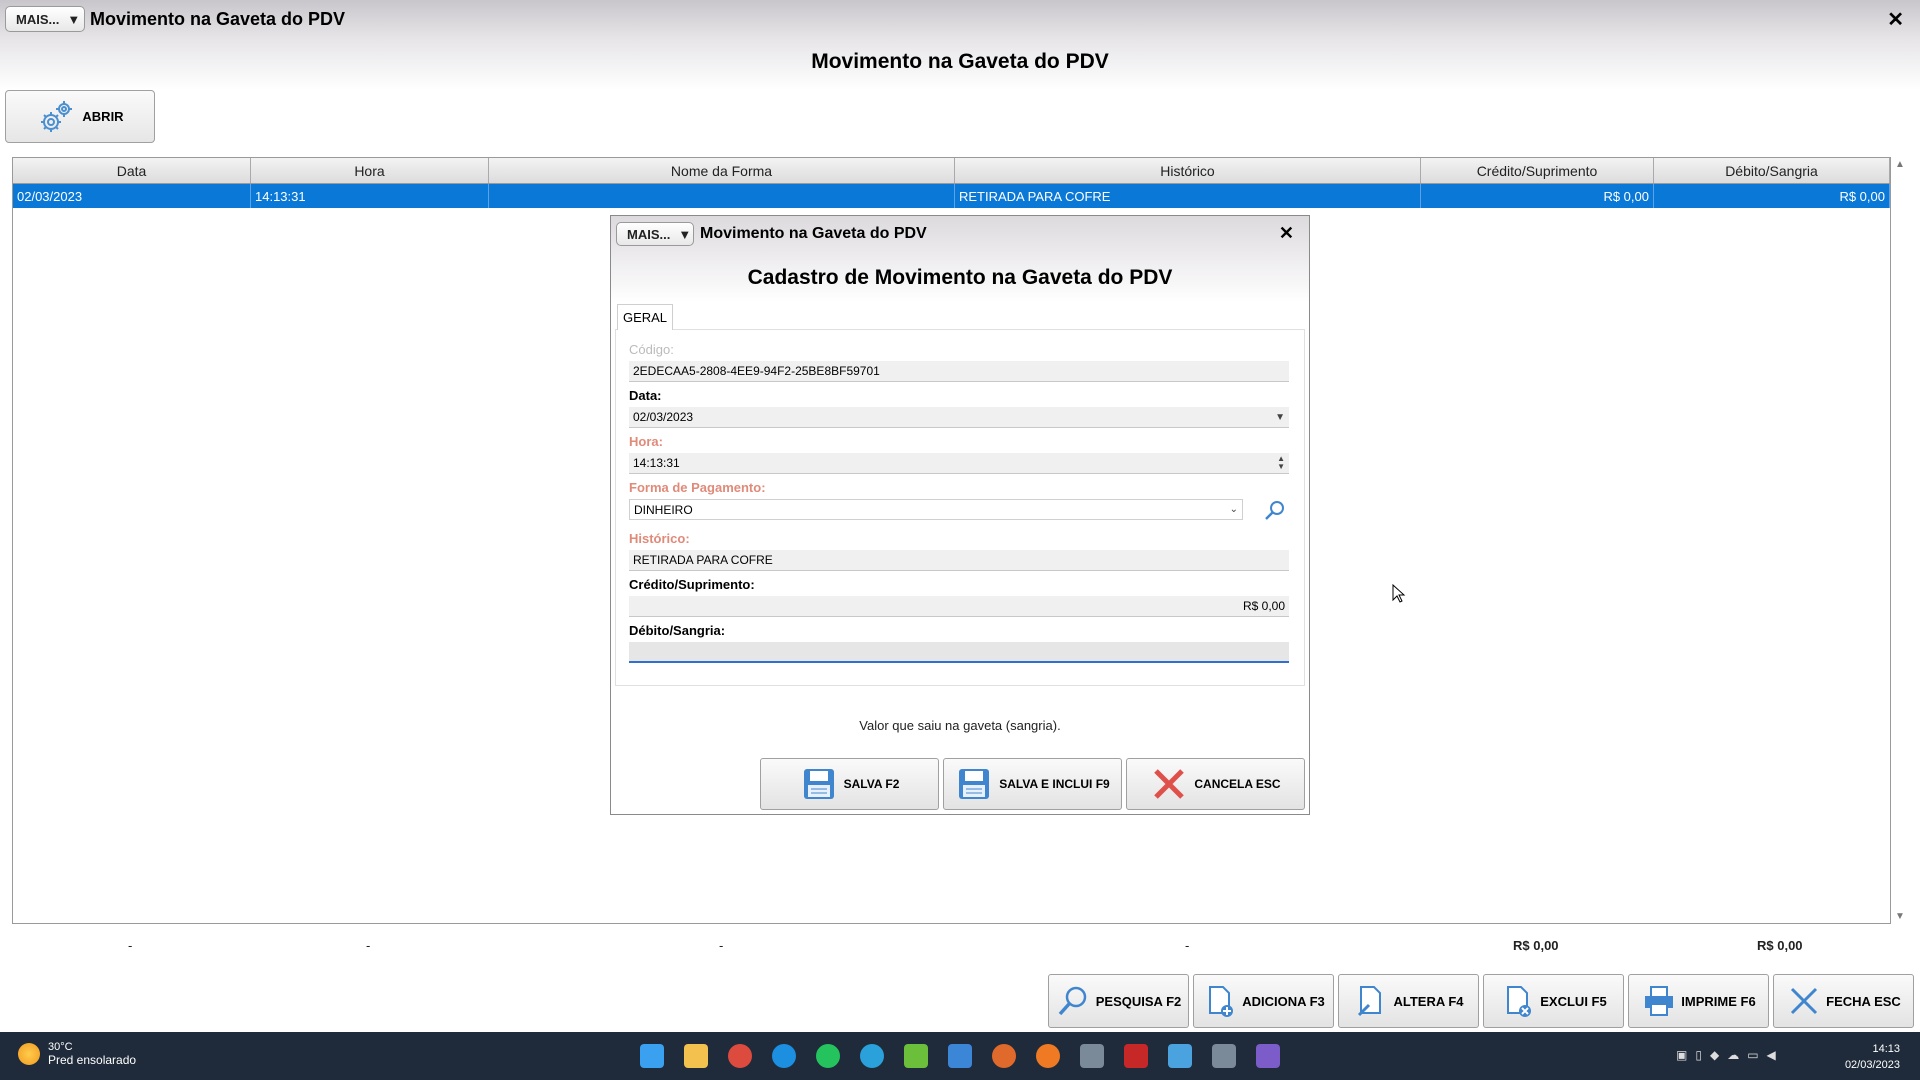 Image resolution: width=1920 pixels, height=1080 pixels. What do you see at coordinates (1900, 916) in the screenshot?
I see `scroll-down-icon: ▼` at bounding box center [1900, 916].